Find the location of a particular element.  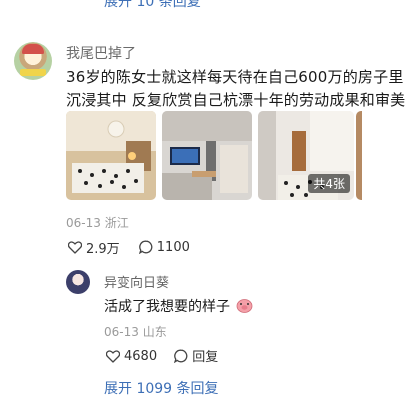

reply-avatar is located at coordinates (78, 282).